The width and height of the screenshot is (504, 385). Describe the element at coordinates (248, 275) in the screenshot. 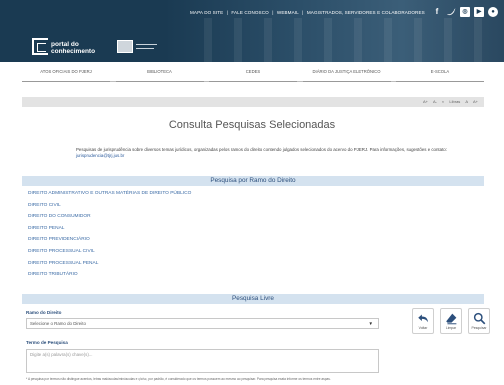

I see `branch-link-tributario: DIREITO TRIBUTÁRIO` at that location.